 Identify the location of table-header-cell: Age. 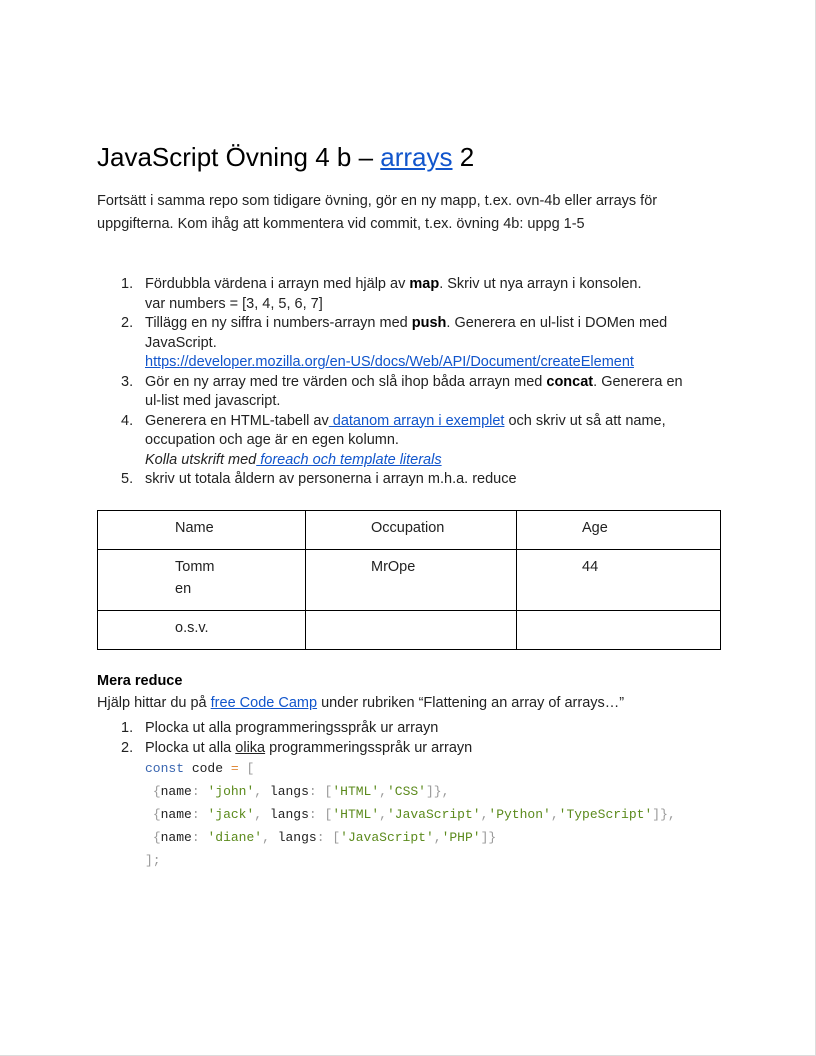
(618, 530).